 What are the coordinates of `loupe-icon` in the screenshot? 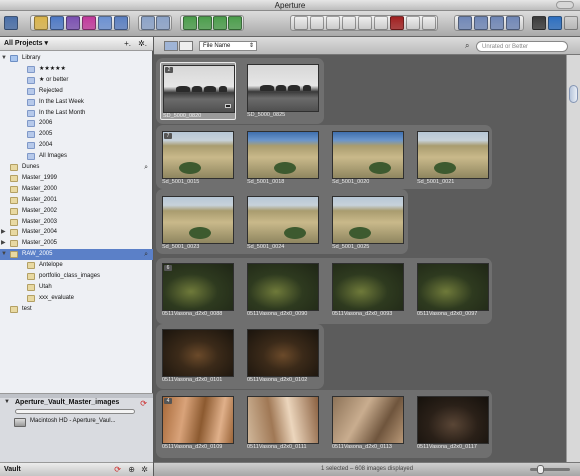 It's located at (465, 23).